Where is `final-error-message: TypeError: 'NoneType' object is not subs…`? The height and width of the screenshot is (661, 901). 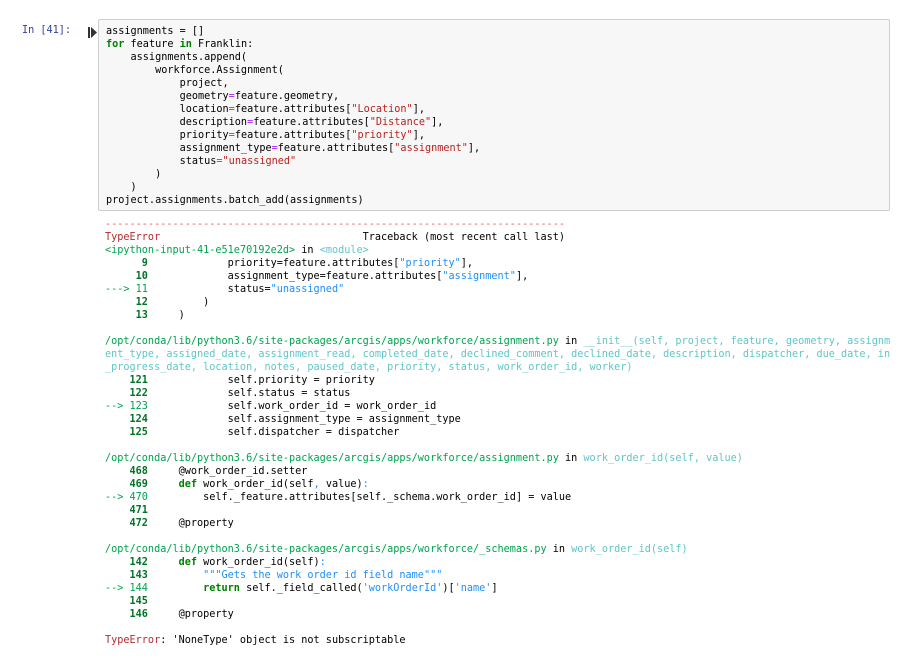
final-error-message: TypeError: 'NoneType' object is not subs… is located at coordinates (500, 640).